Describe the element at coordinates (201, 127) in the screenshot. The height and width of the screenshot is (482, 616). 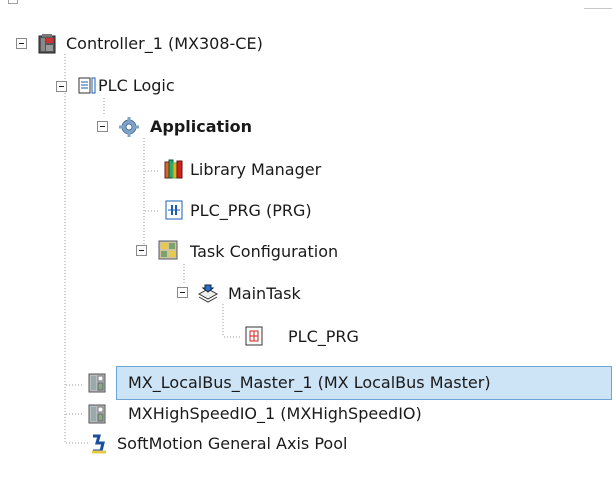
I see `tree-item-application: Application` at that location.